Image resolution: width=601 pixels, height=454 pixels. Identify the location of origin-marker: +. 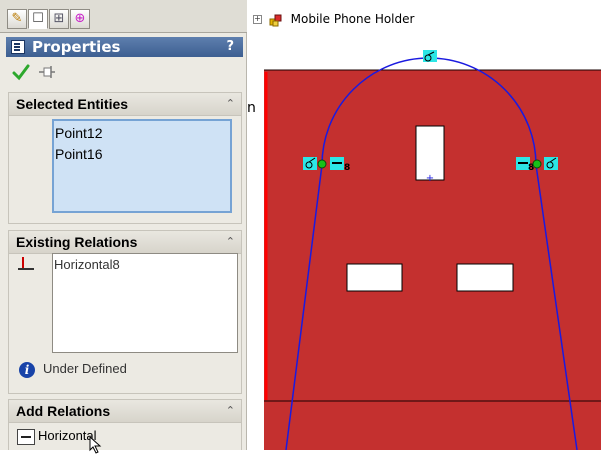
(430, 178).